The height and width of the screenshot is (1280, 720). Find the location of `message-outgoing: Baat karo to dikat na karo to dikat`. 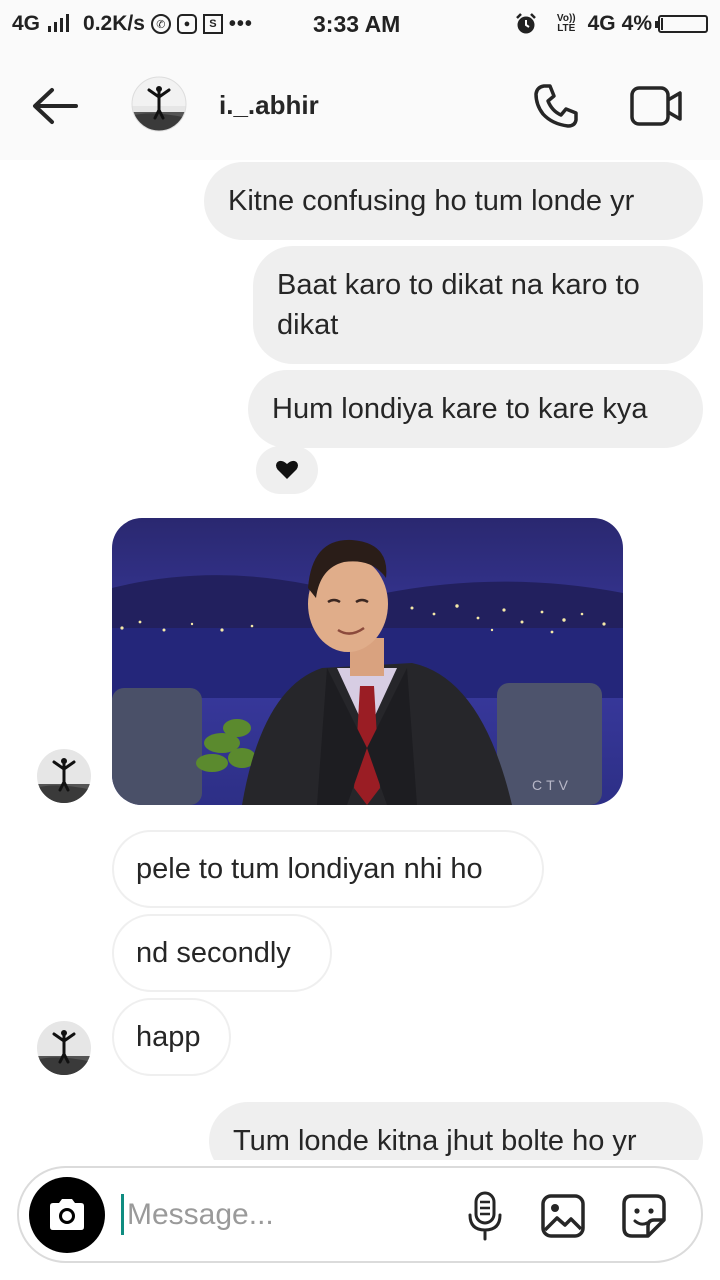

message-outgoing: Baat karo to dikat na karo to dikat is located at coordinates (478, 305).